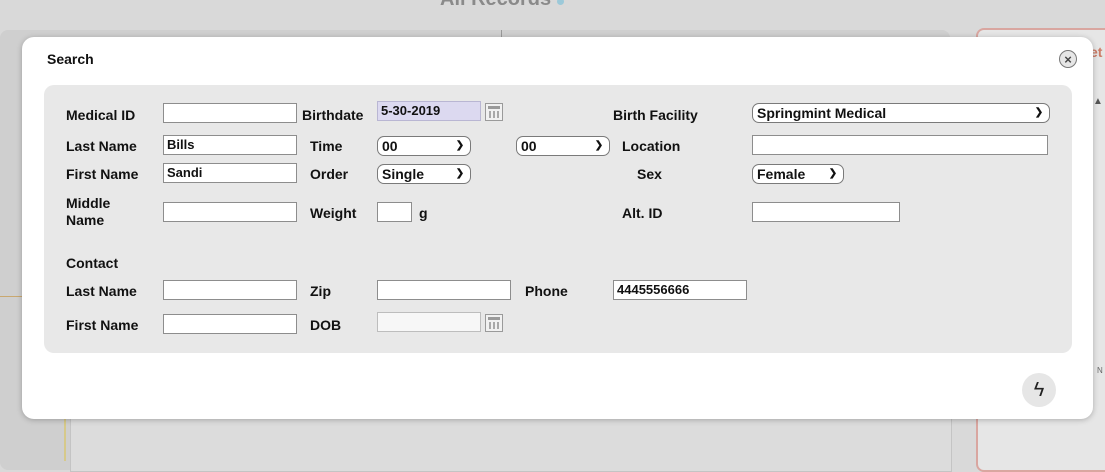 This screenshot has width=1105, height=472. I want to click on zip-input, so click(444, 290).